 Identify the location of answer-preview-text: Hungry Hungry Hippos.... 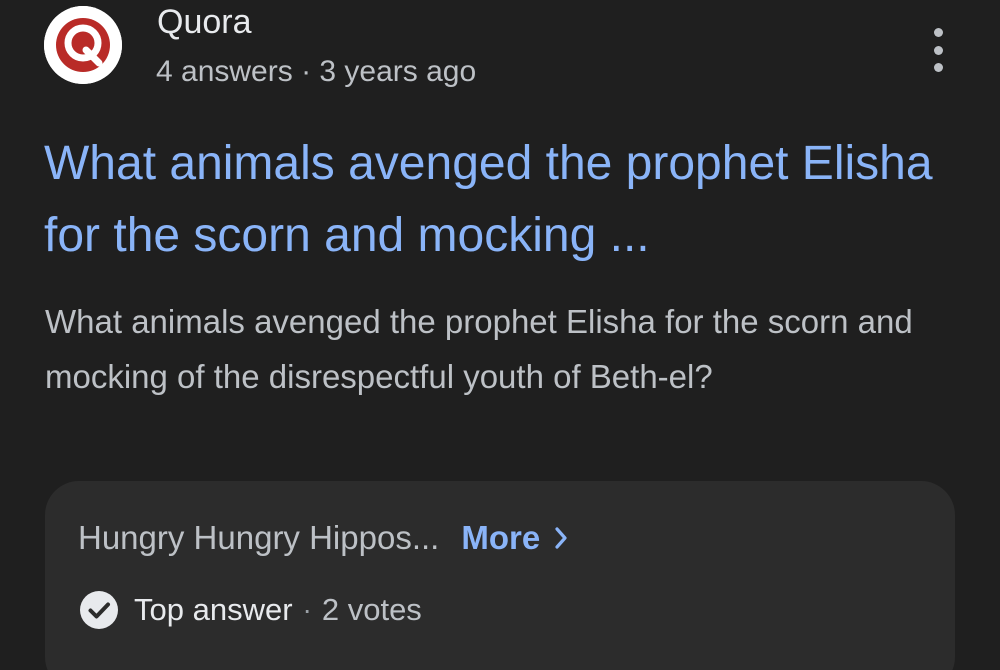
(259, 537).